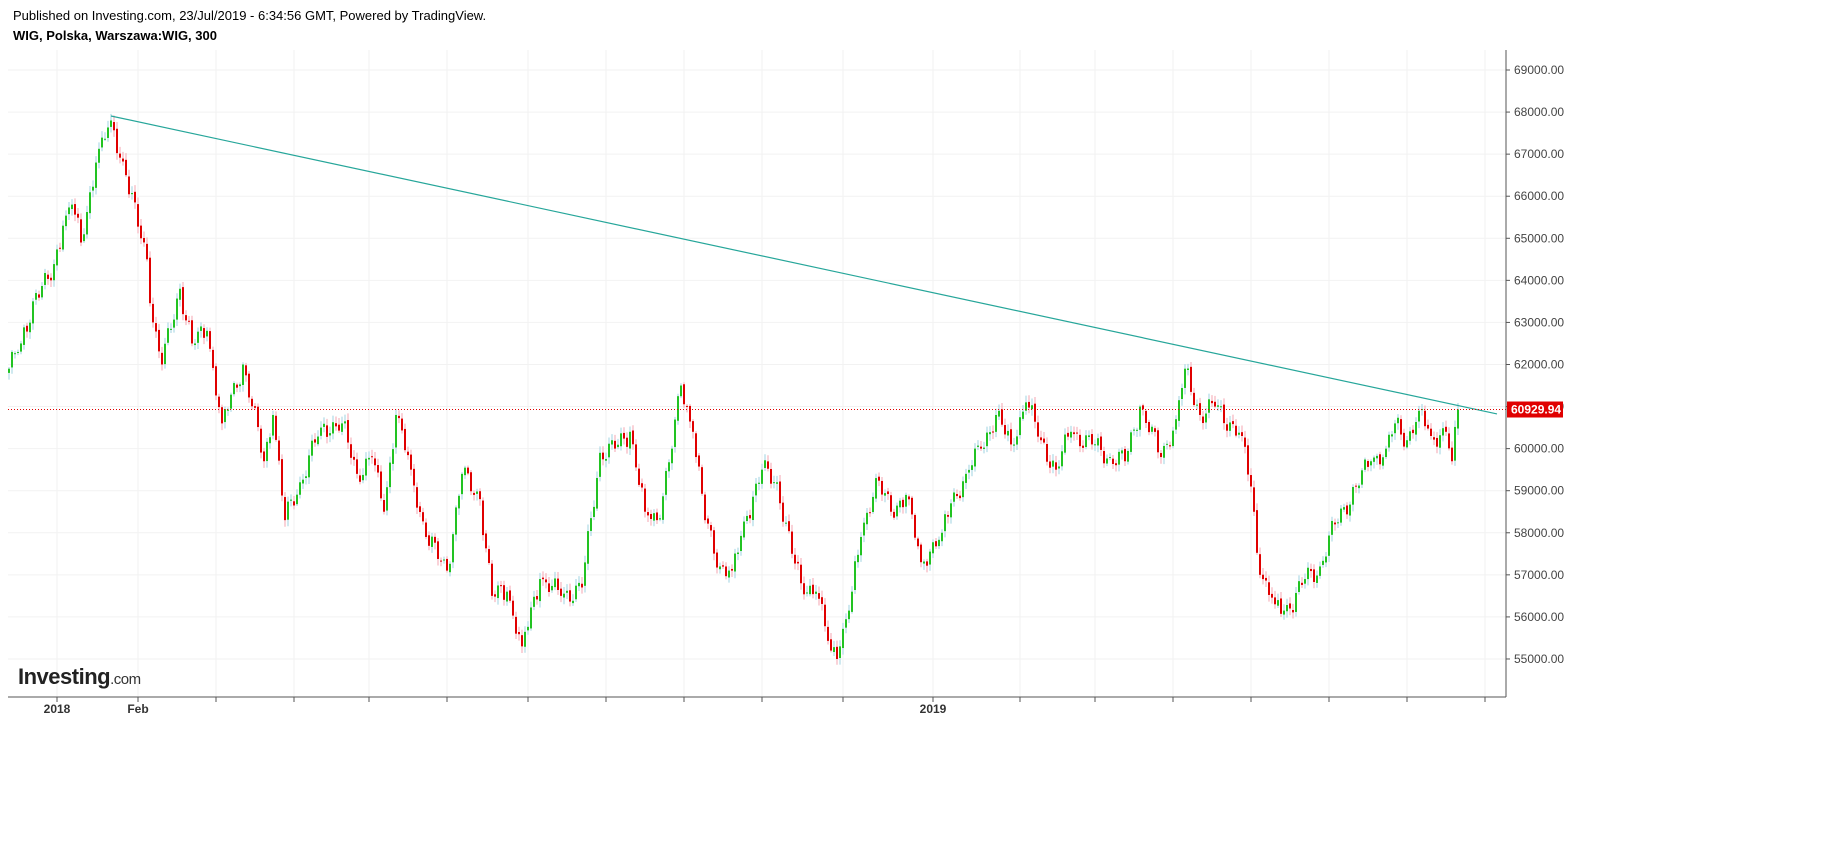  What do you see at coordinates (1539, 575) in the screenshot?
I see `y-tick-label: 57000.00` at bounding box center [1539, 575].